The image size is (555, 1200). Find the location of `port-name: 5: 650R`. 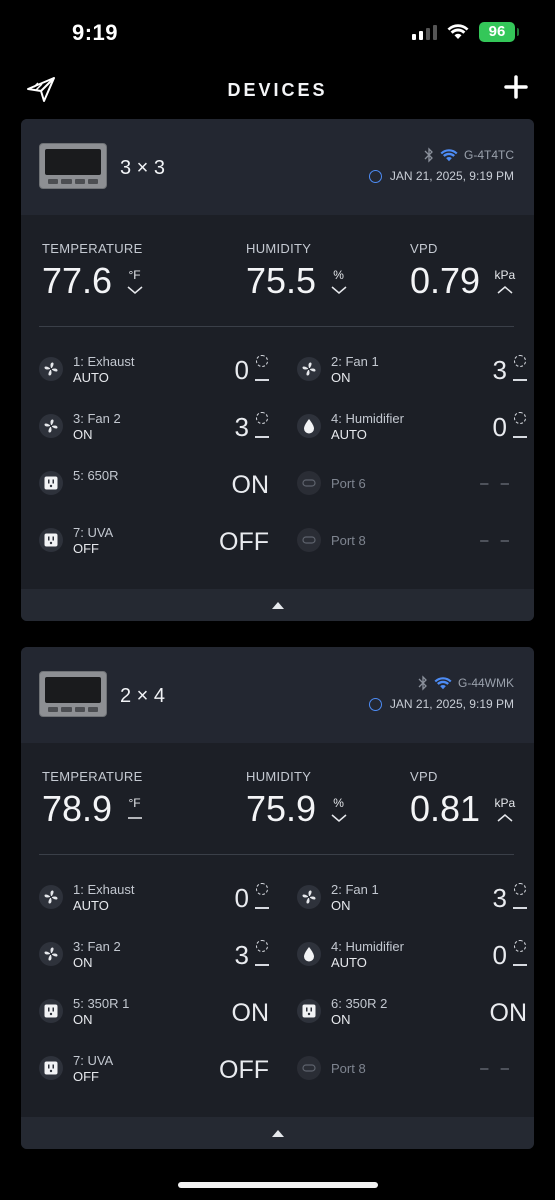

port-name: 5: 650R is located at coordinates (96, 475).